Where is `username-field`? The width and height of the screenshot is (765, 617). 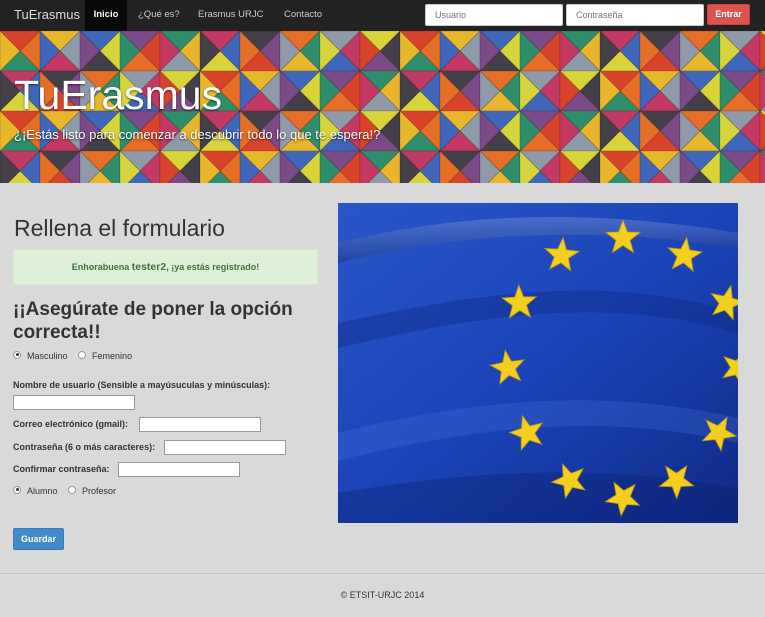 username-field is located at coordinates (74, 402).